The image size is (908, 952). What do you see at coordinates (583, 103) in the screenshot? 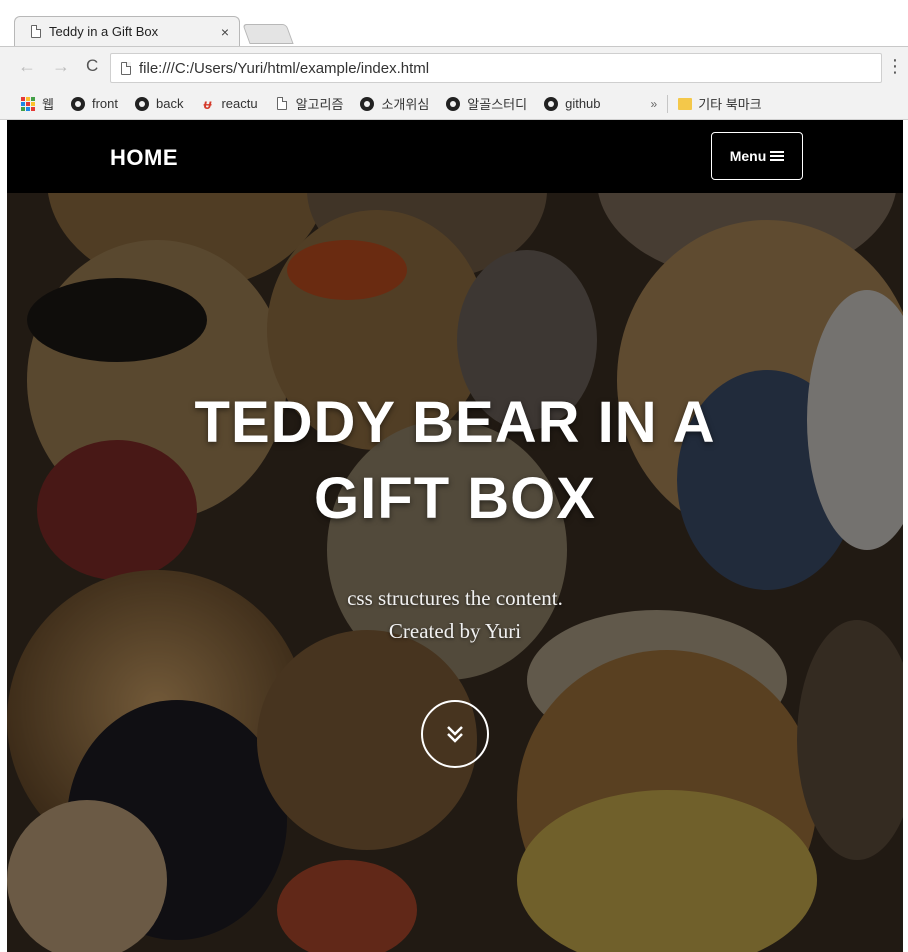
I see `bookmark-label: github` at bounding box center [583, 103].